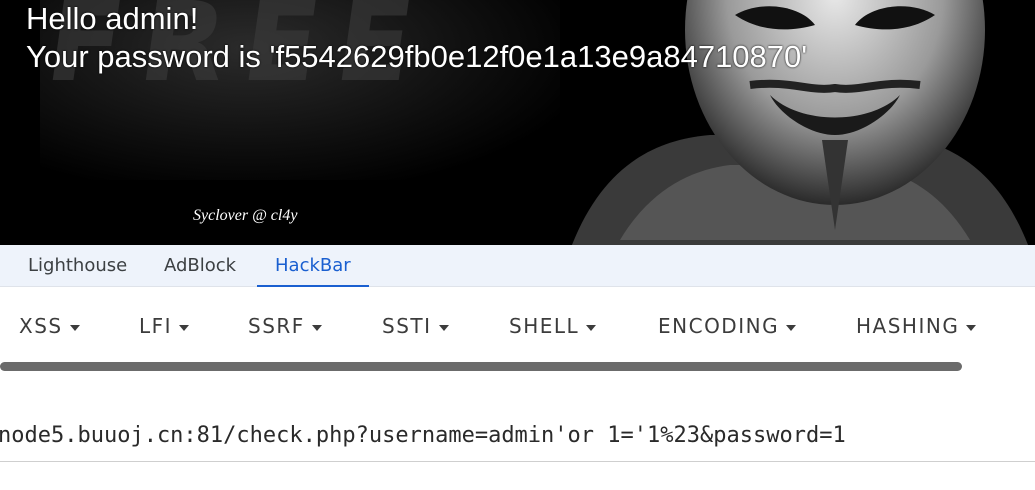 This screenshot has width=1035, height=490. What do you see at coordinates (407, 326) in the screenshot?
I see `menu-ssti-label: SSTI` at bounding box center [407, 326].